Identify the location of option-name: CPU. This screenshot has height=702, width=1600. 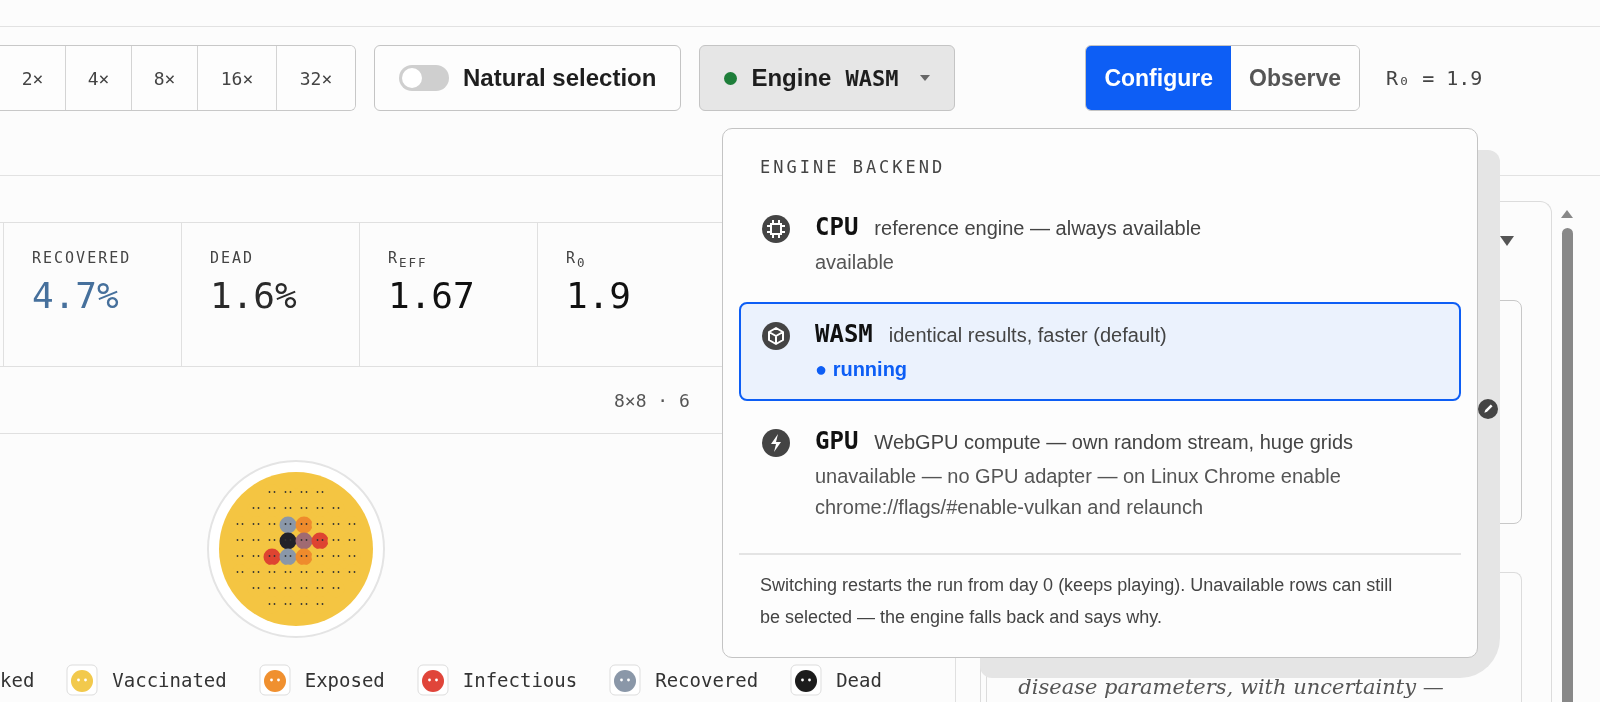
(837, 227).